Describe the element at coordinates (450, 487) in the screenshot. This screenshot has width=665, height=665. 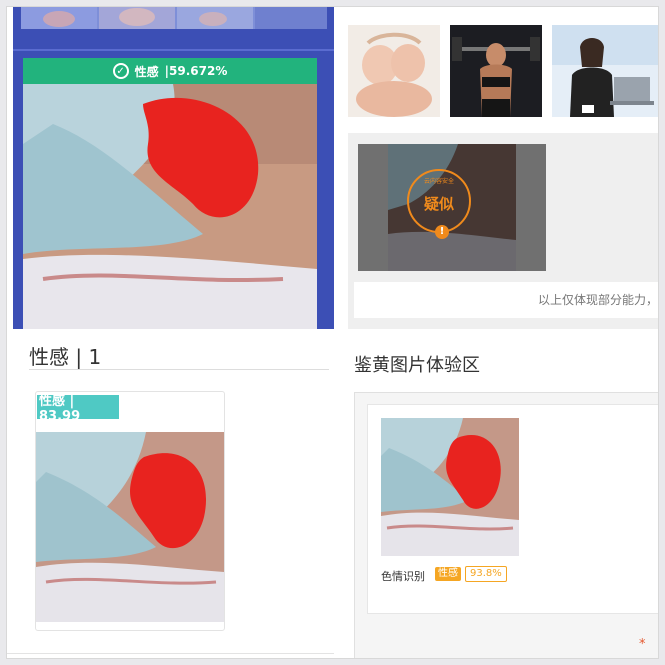
I see `experience-photo` at that location.